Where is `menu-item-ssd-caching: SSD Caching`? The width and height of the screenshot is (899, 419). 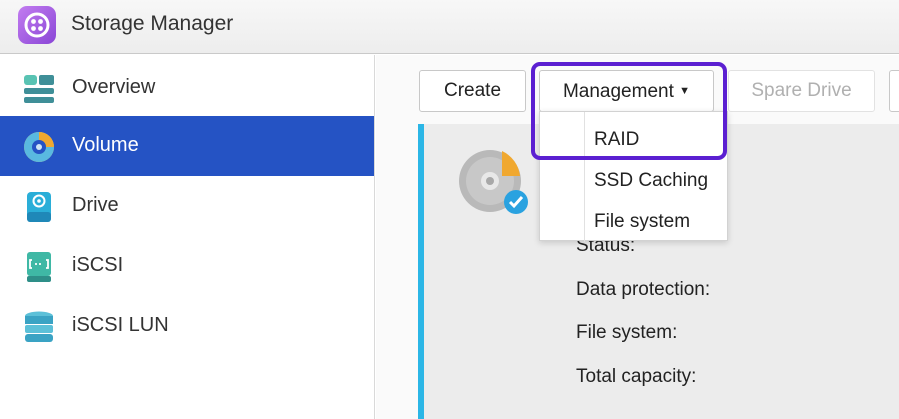 menu-item-ssd-caching: SSD Caching is located at coordinates (651, 181).